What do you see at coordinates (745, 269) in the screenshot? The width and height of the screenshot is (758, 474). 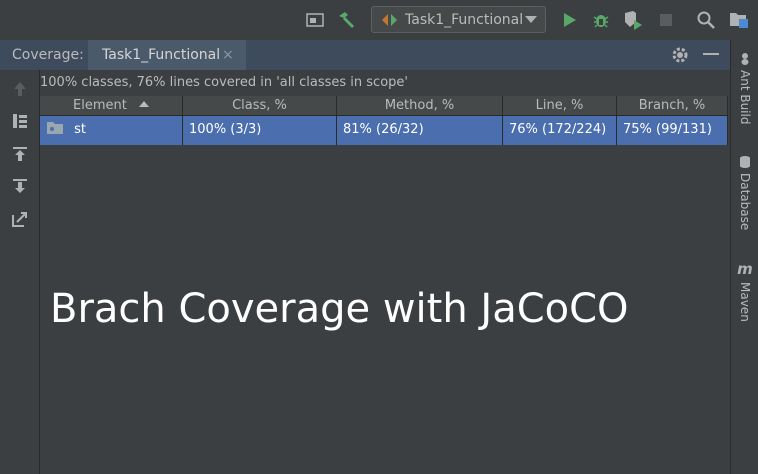 I see `maven-icon: m` at bounding box center [745, 269].